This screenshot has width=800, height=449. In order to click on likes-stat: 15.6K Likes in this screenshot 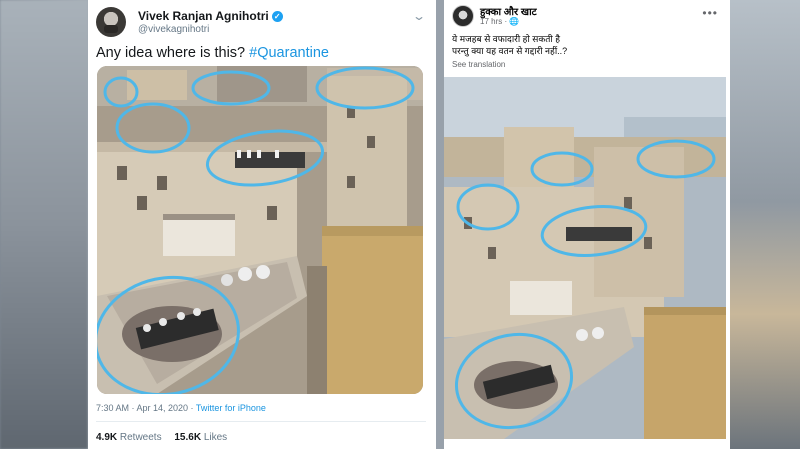, I will do `click(200, 437)`.